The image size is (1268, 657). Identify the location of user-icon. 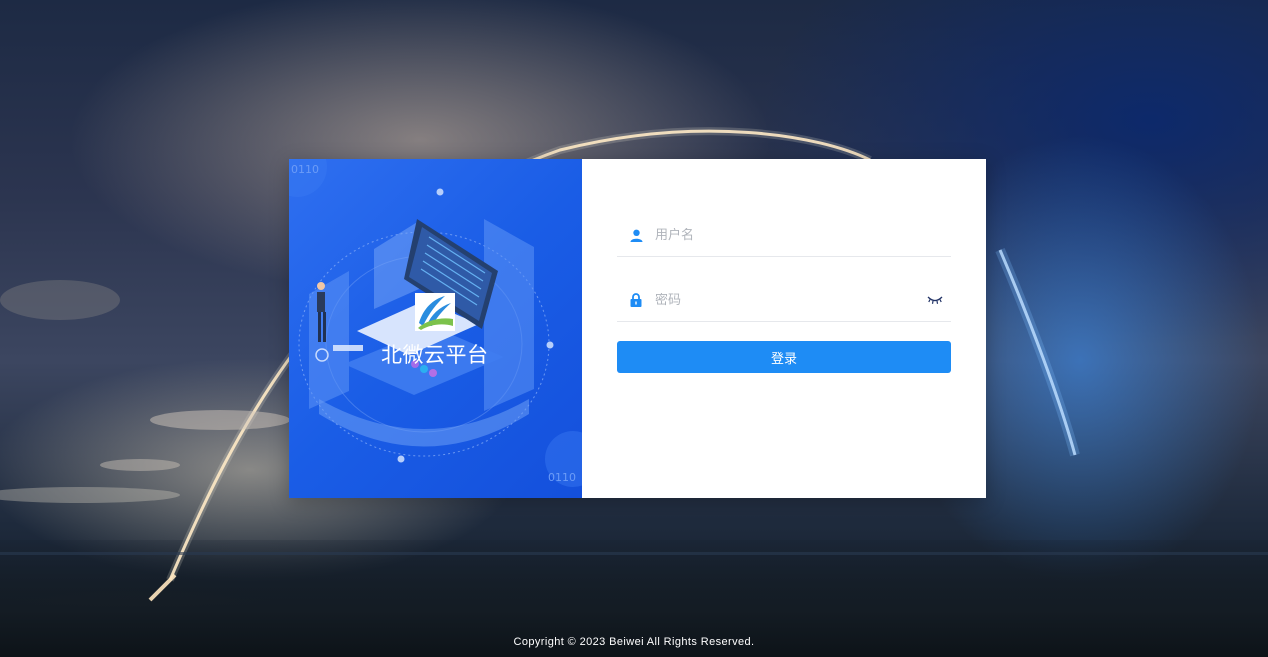
(636, 235).